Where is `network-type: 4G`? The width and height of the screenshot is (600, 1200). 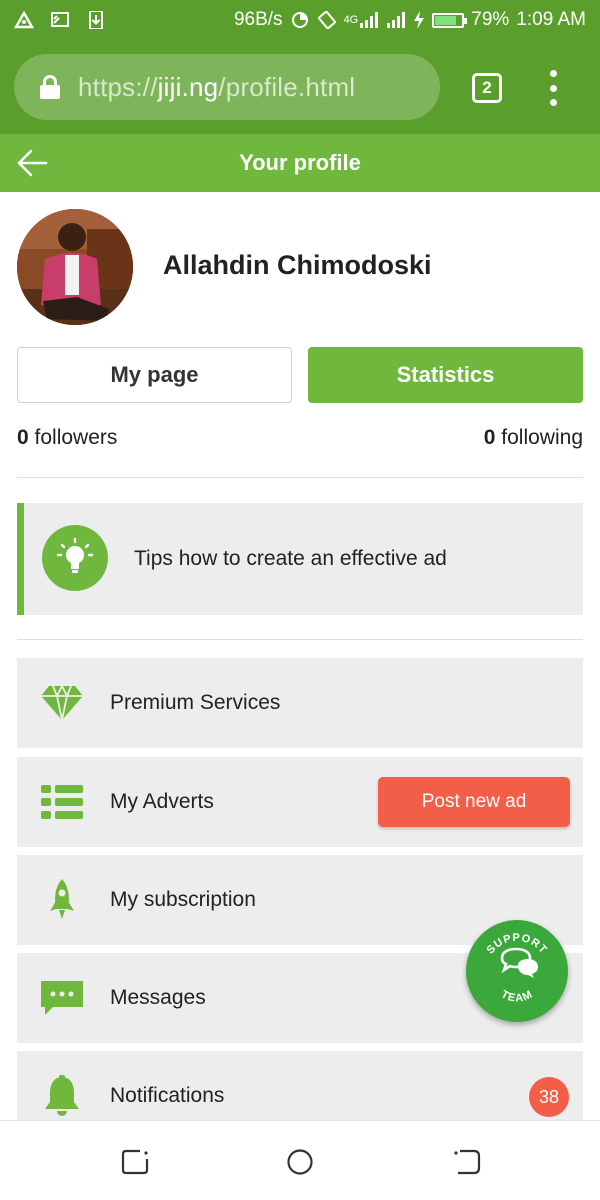 network-type: 4G is located at coordinates (351, 20).